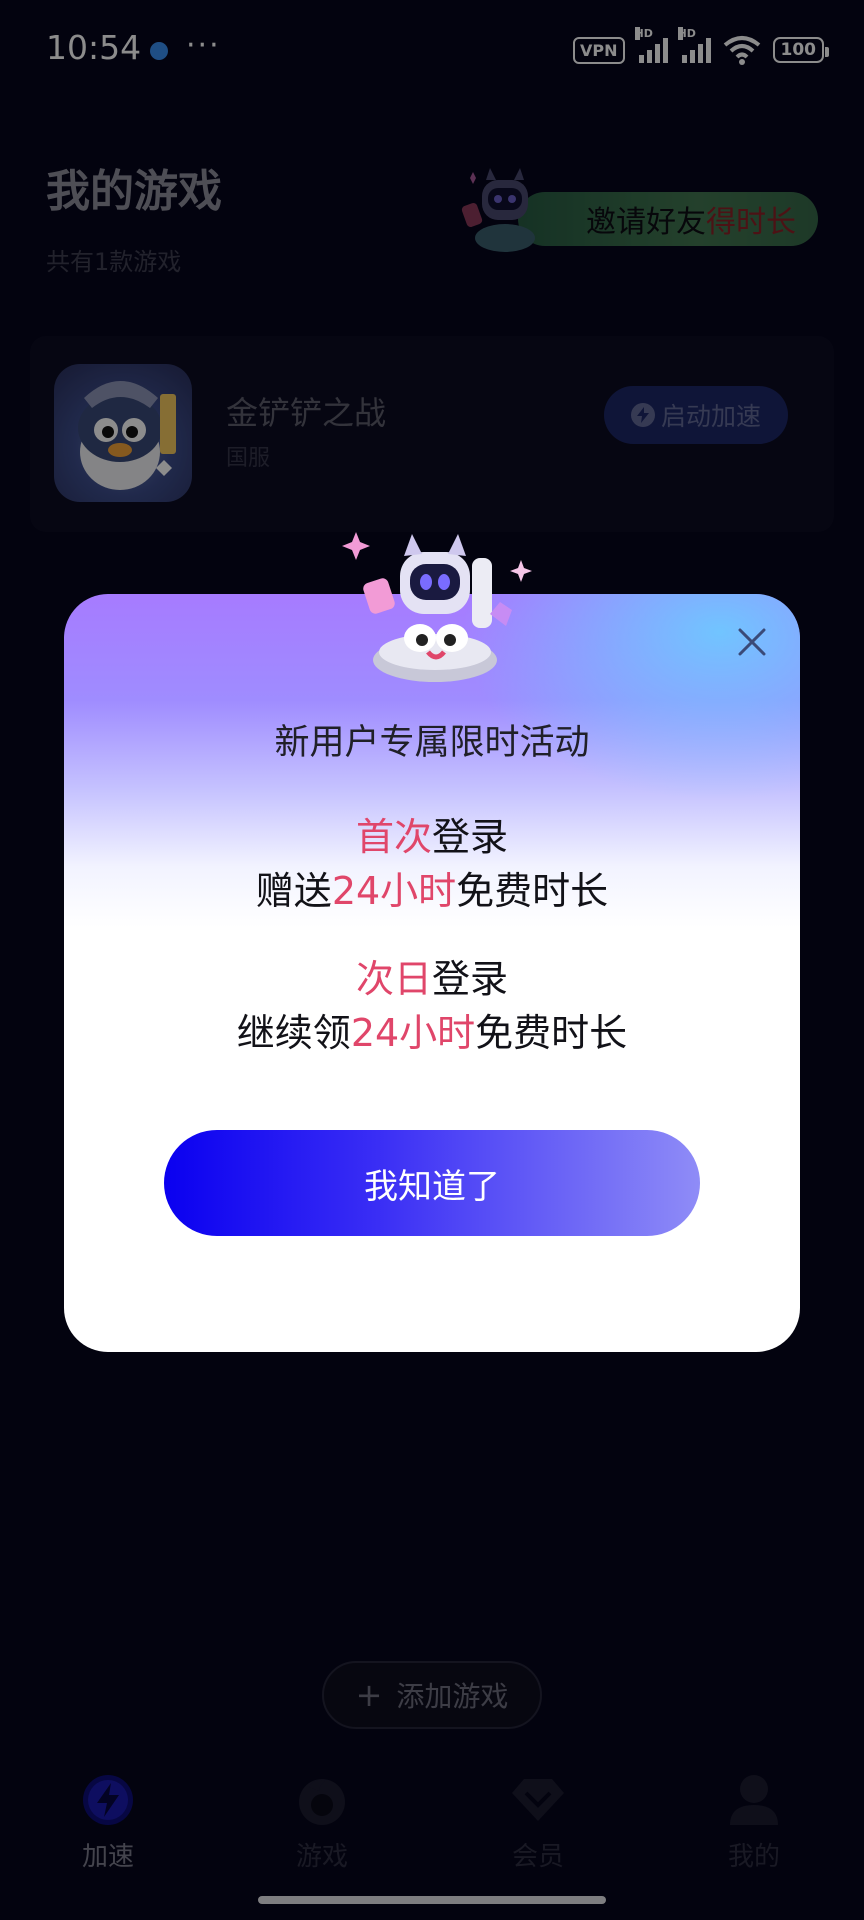 The image size is (864, 1920). I want to click on next-day-login-heading: 次日登录, so click(432, 979).